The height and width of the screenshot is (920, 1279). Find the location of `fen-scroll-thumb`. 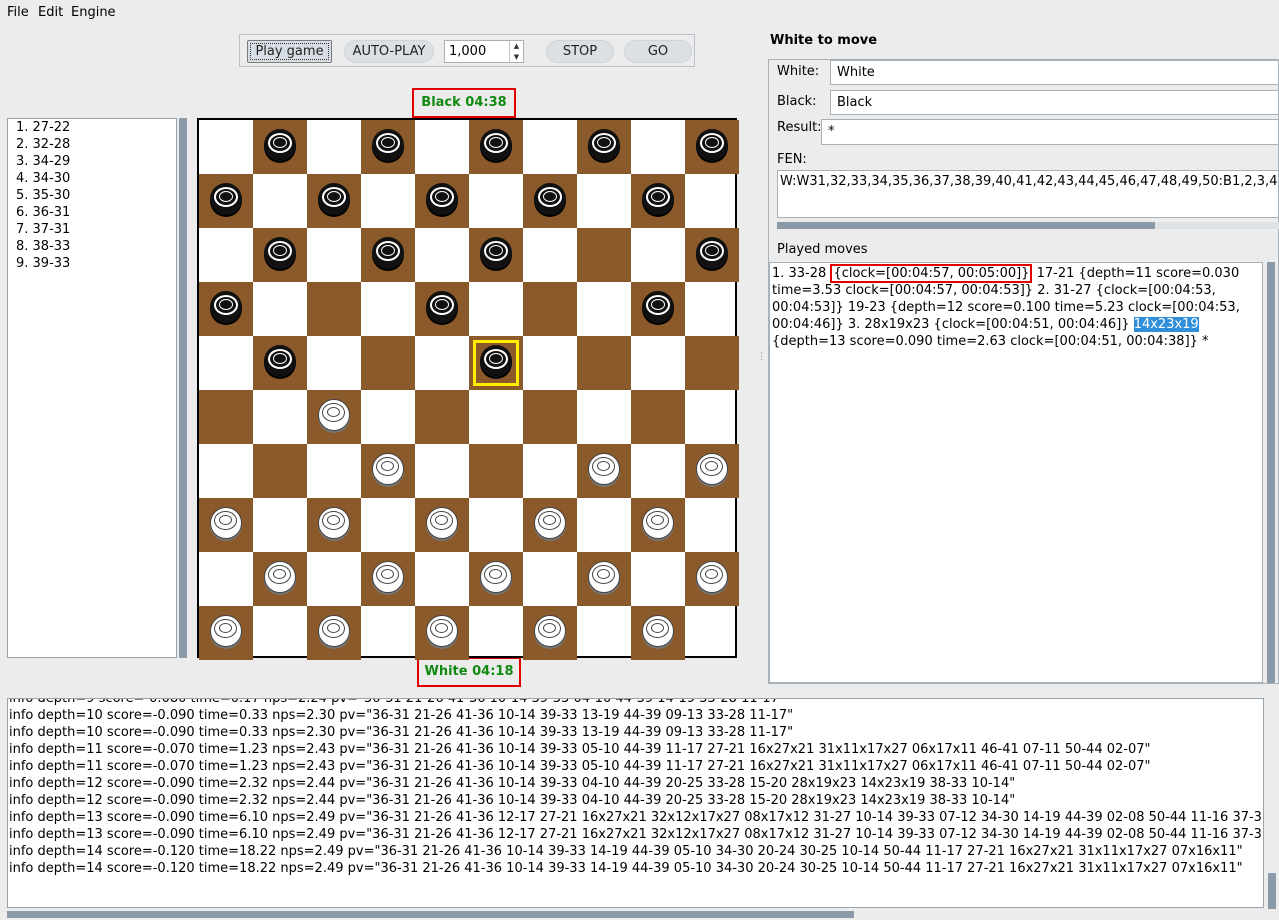

fen-scroll-thumb is located at coordinates (966, 225).